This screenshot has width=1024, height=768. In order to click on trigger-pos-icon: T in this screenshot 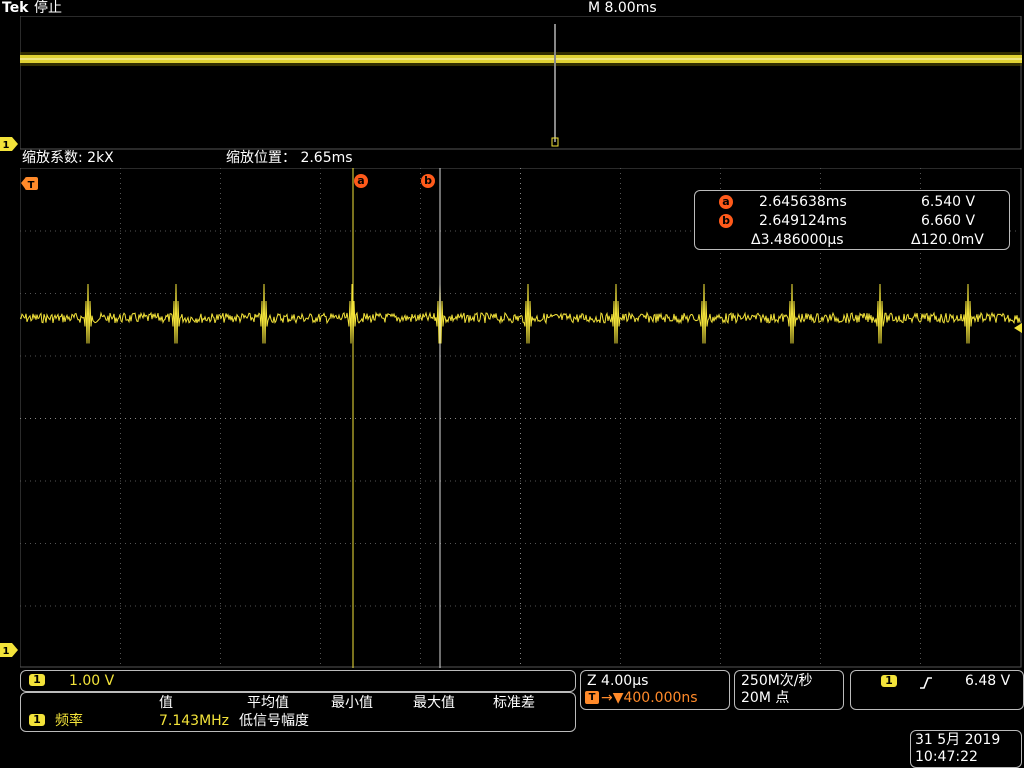, I will do `click(592, 697)`.